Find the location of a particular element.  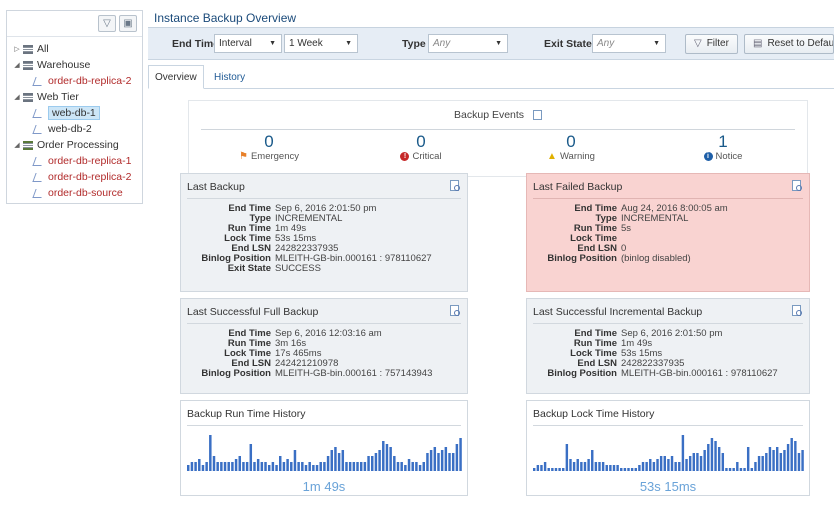

tab-overview: Overview is located at coordinates (176, 77).